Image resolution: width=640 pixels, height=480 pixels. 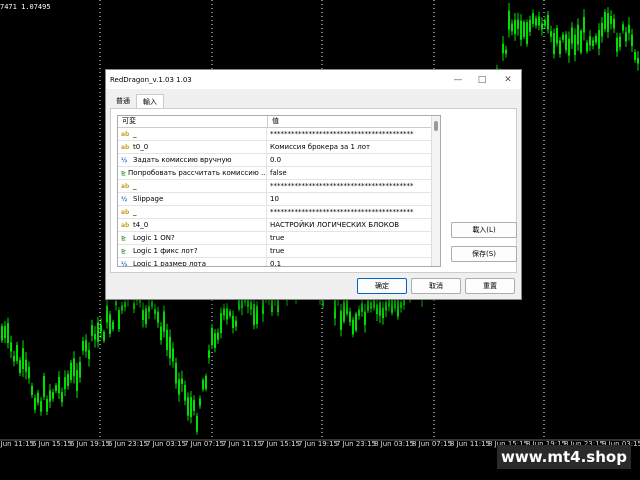 What do you see at coordinates (353, 225) in the screenshot?
I see `param-value: НАСТРОЙКИ ЛОГИЧЕСКИХ БЛОКОВ` at bounding box center [353, 225].